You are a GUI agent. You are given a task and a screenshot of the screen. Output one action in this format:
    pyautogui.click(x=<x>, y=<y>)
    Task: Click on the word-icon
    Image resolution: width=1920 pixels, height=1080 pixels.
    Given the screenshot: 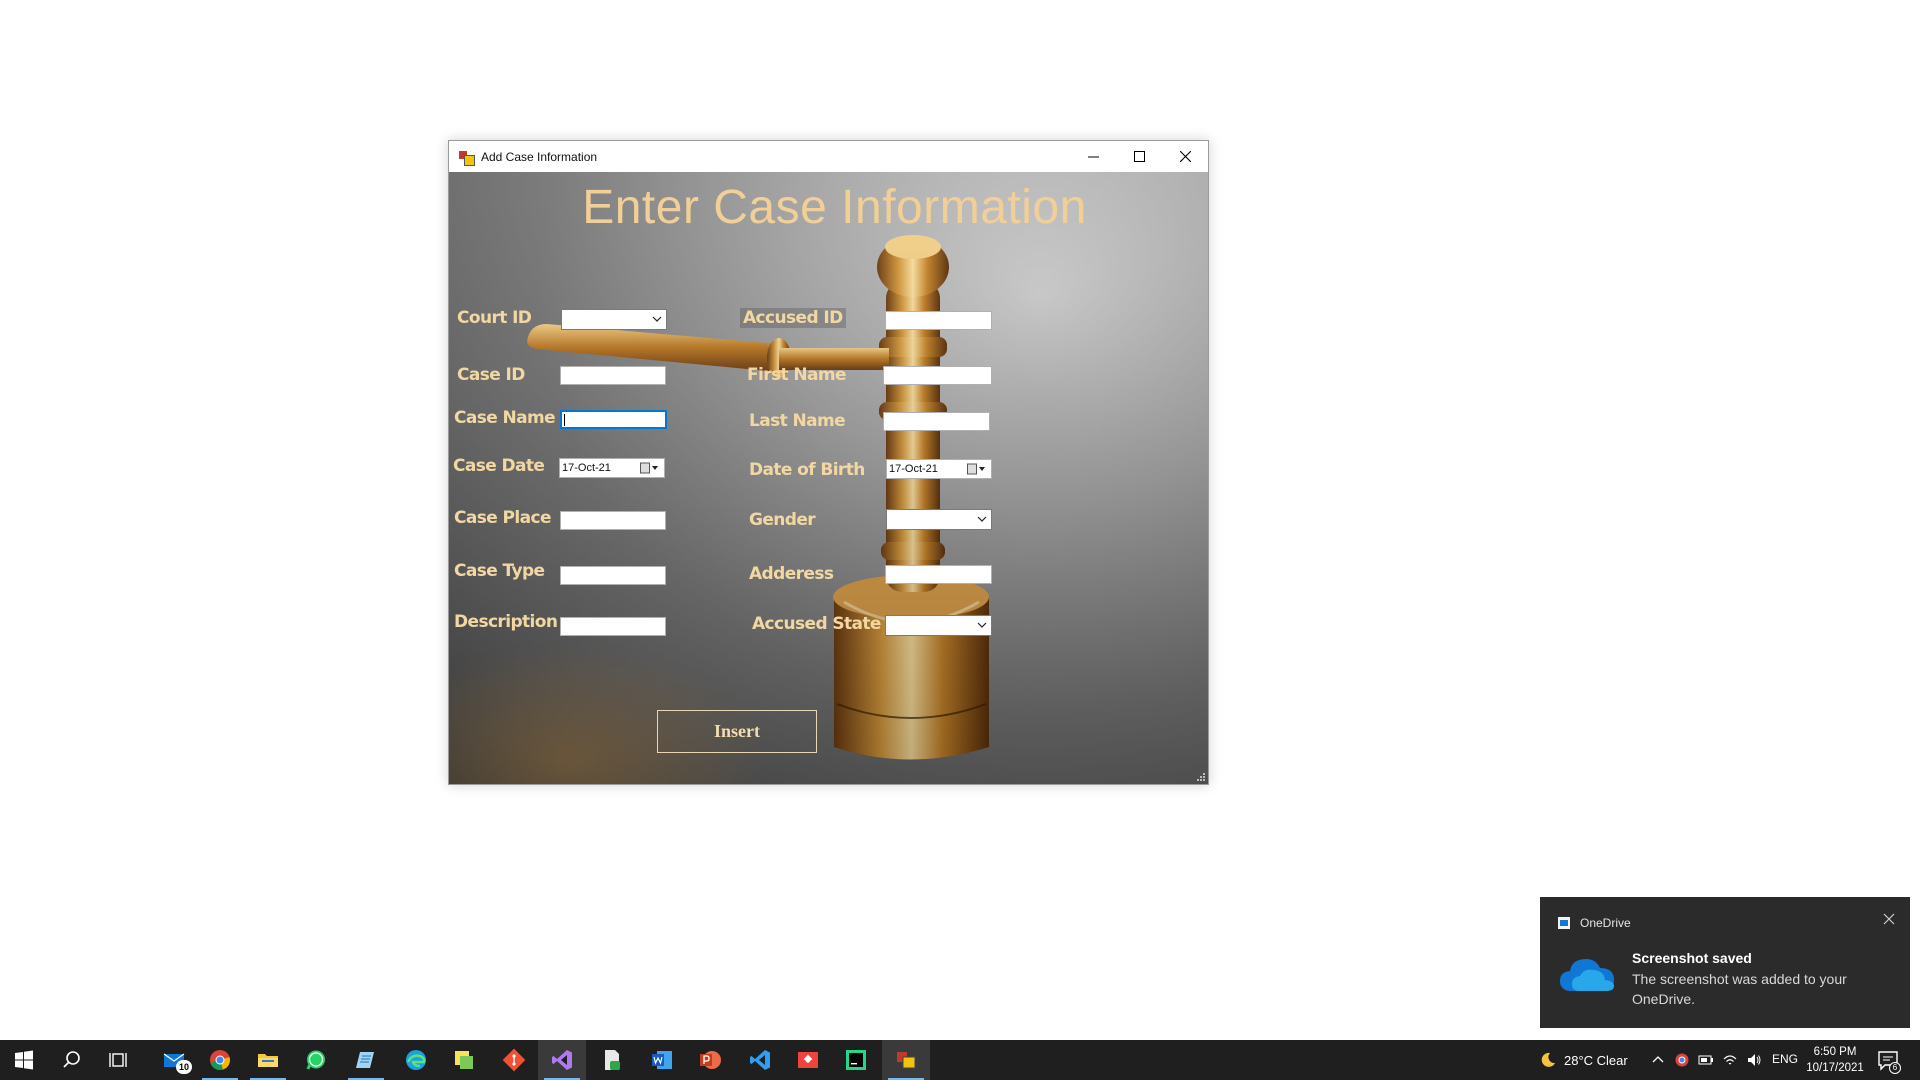 What is the action you would take?
    pyautogui.click(x=662, y=1060)
    